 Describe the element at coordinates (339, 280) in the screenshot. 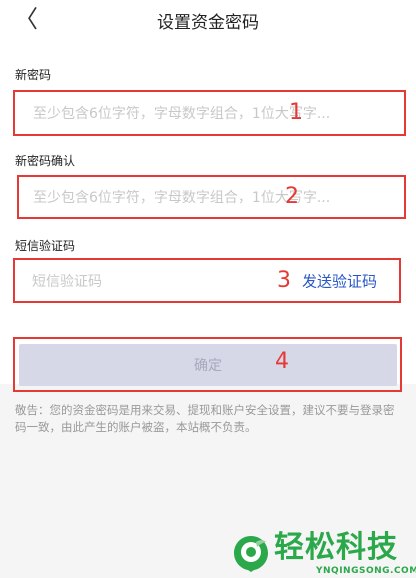

I see `send-code-button: 发送验证码` at that location.